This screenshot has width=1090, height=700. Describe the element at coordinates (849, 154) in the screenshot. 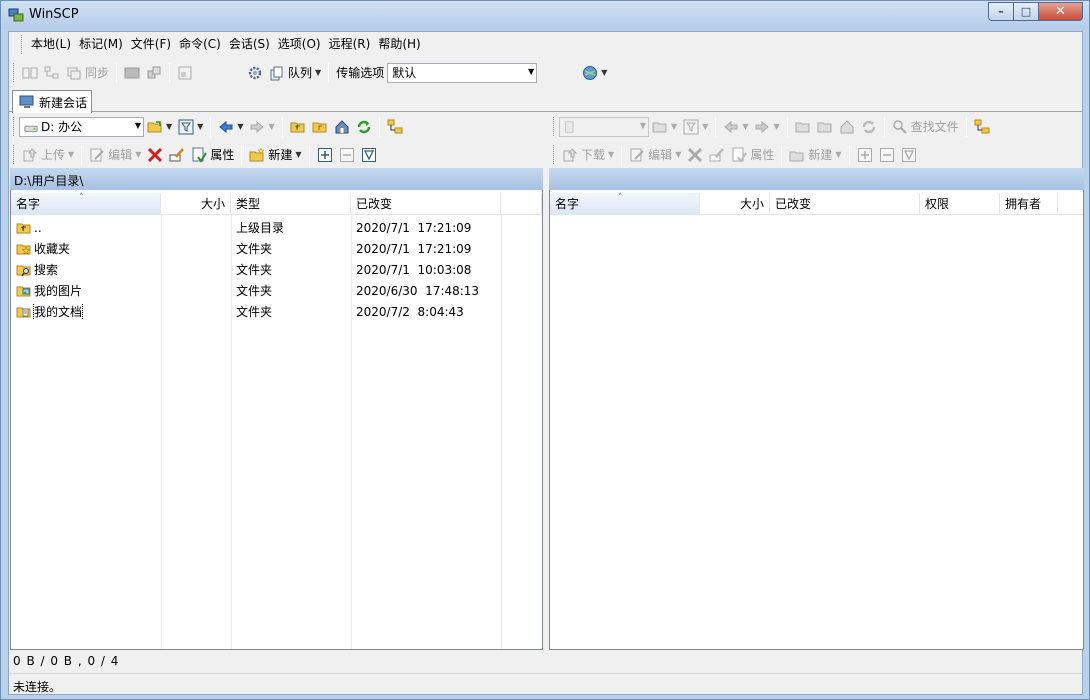

I see `toolbar-separator` at that location.